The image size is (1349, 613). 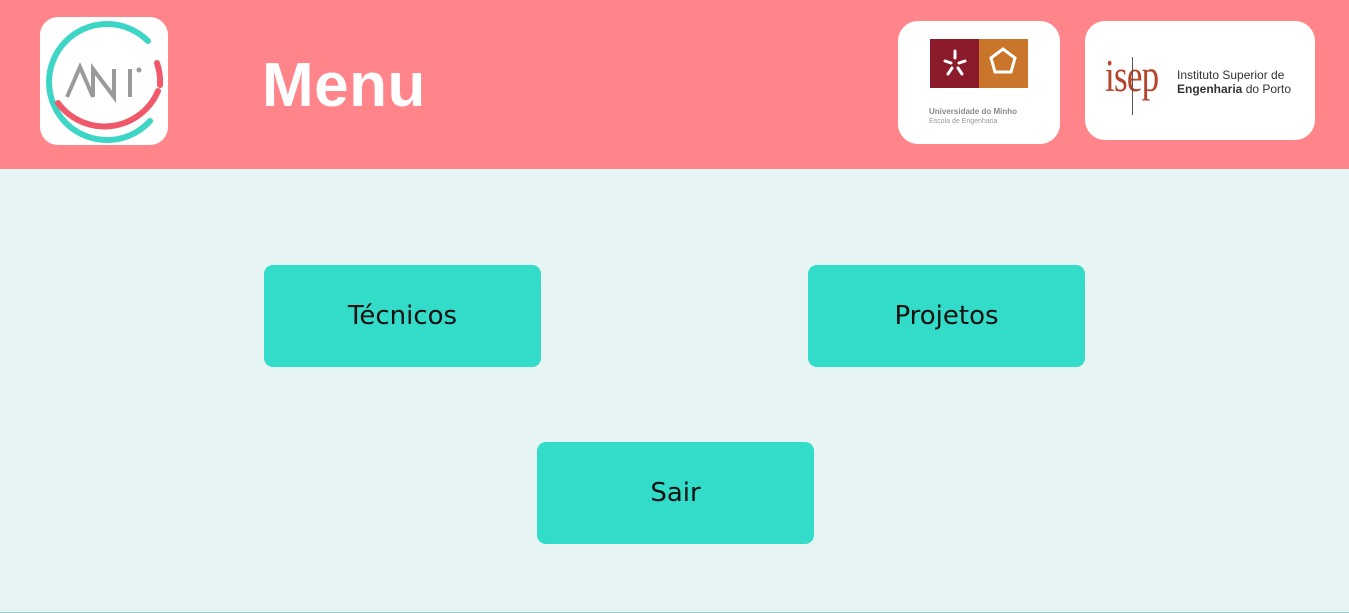 What do you see at coordinates (979, 63) in the screenshot?
I see `uminho-logo-icon` at bounding box center [979, 63].